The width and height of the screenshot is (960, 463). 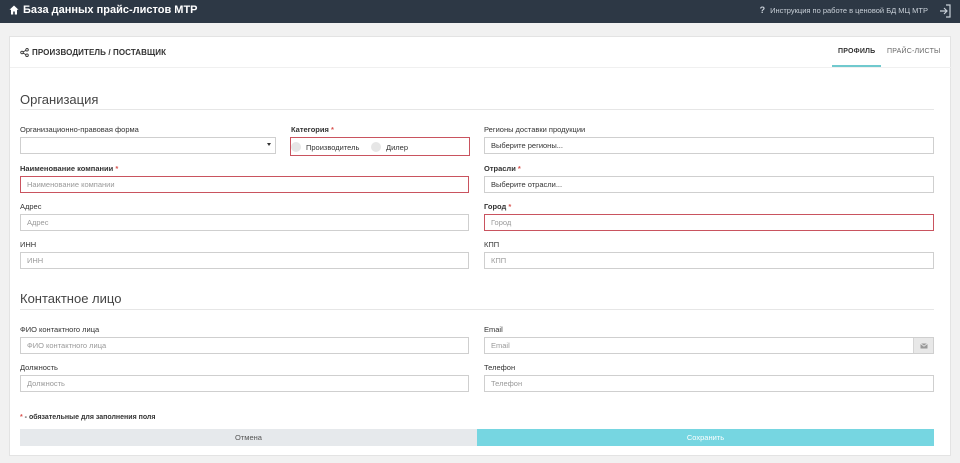 I want to click on tabs-divider, so click(x=481, y=67).